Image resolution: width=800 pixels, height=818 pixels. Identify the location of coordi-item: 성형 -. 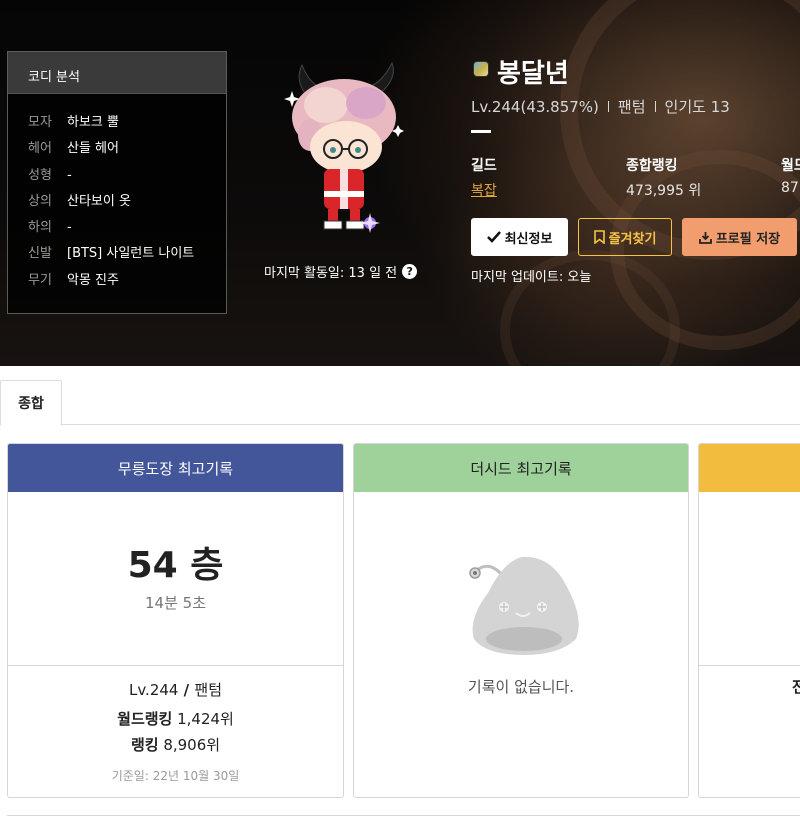
(117, 180).